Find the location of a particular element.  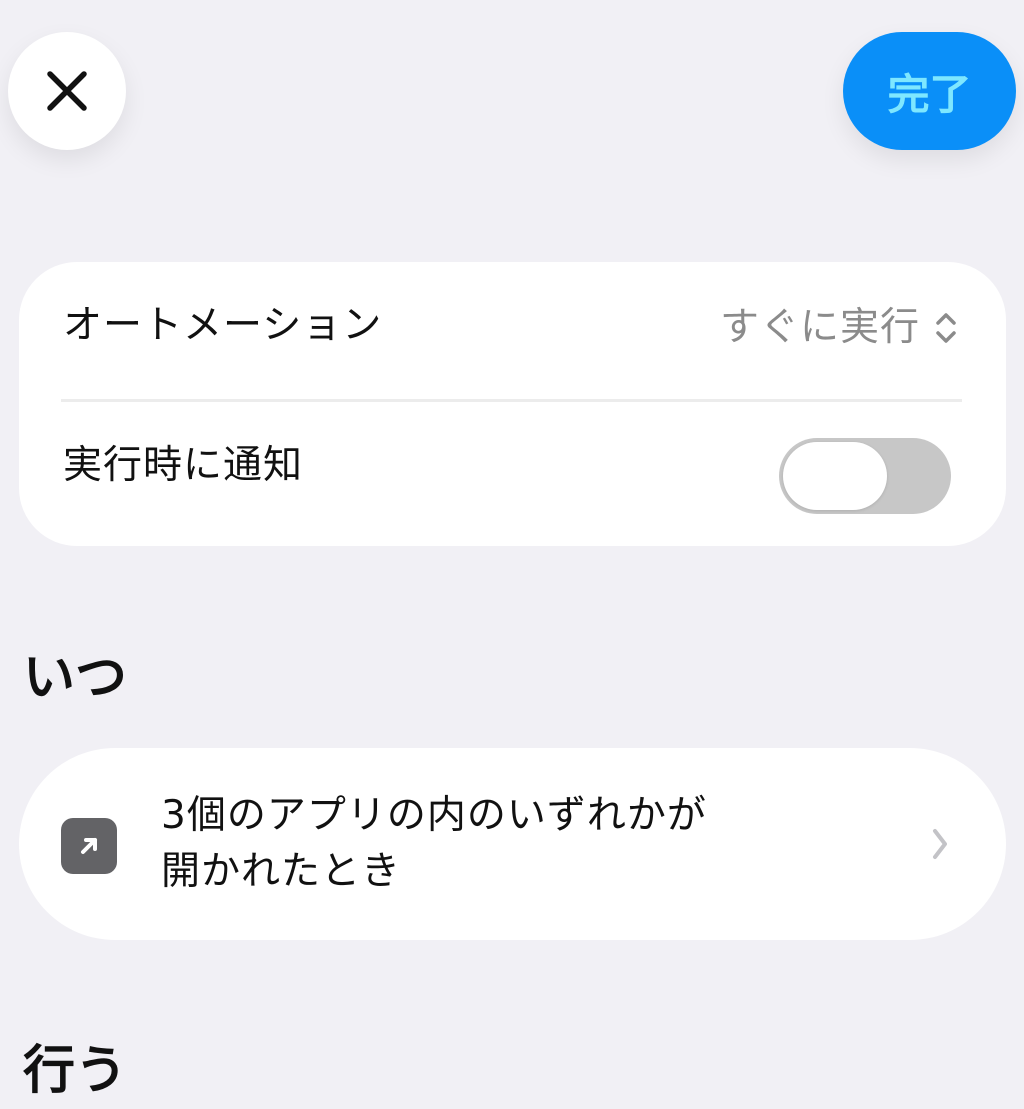

arrow-up-right-icon is located at coordinates (89, 846).